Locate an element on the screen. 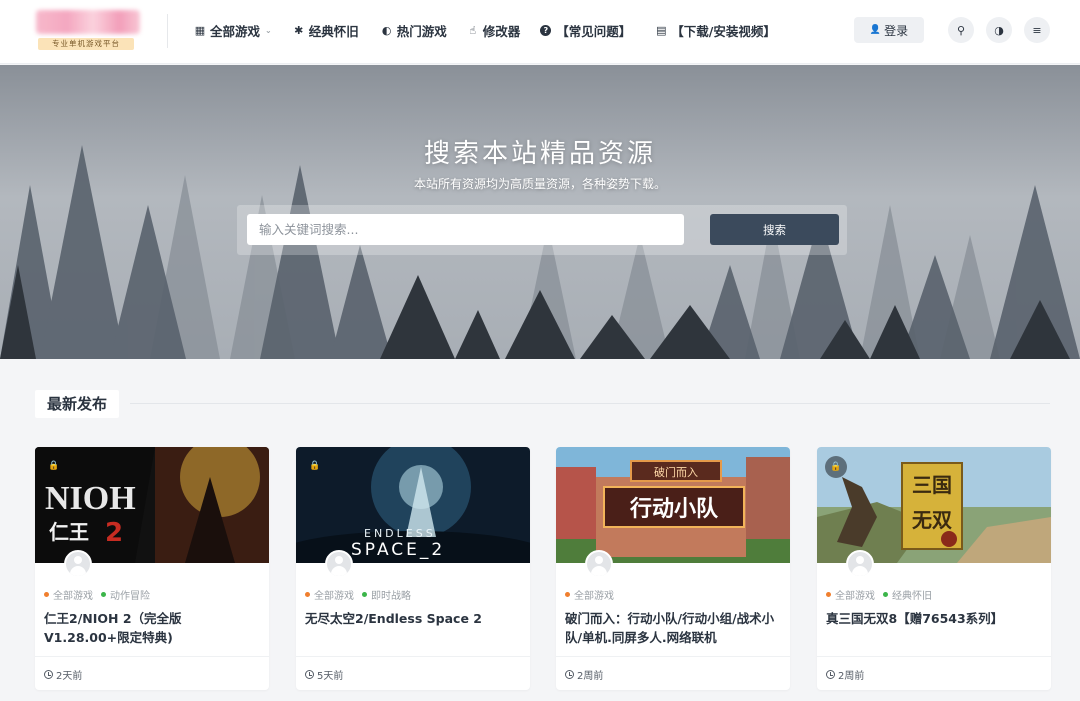 The image size is (1080, 701). category-tag: 即时战略 is located at coordinates (386, 594).